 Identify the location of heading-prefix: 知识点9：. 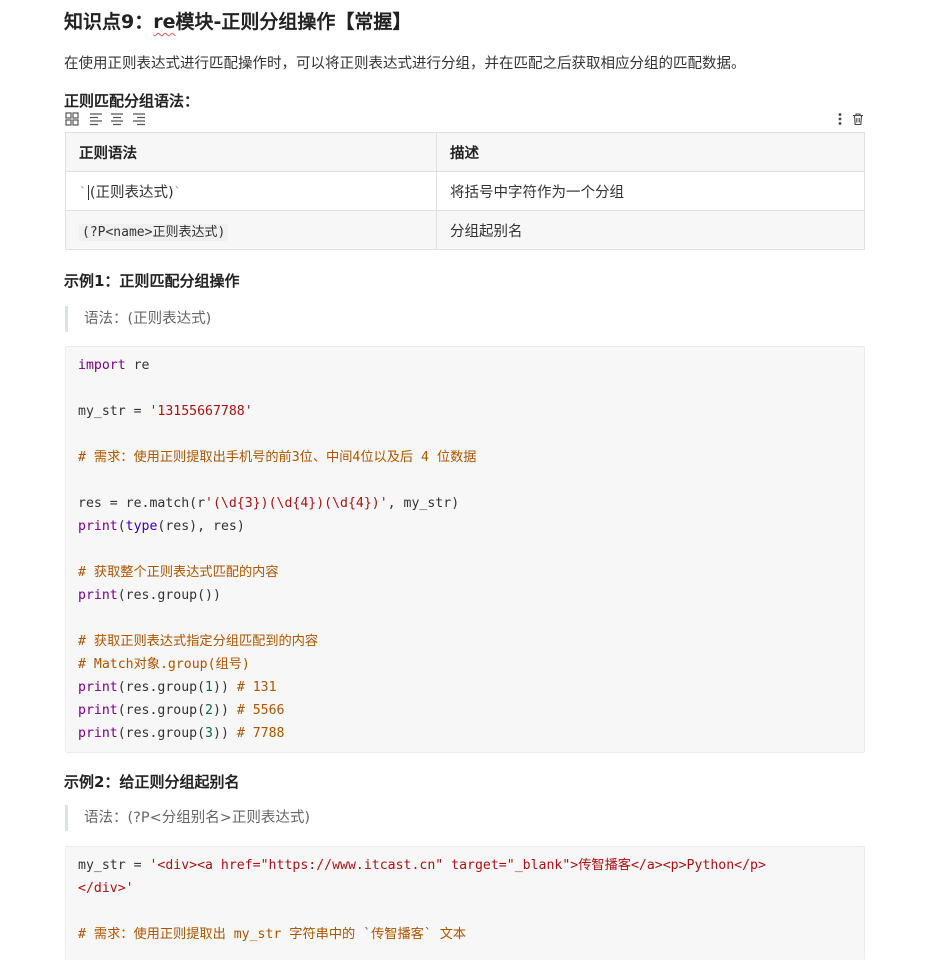
(109, 22).